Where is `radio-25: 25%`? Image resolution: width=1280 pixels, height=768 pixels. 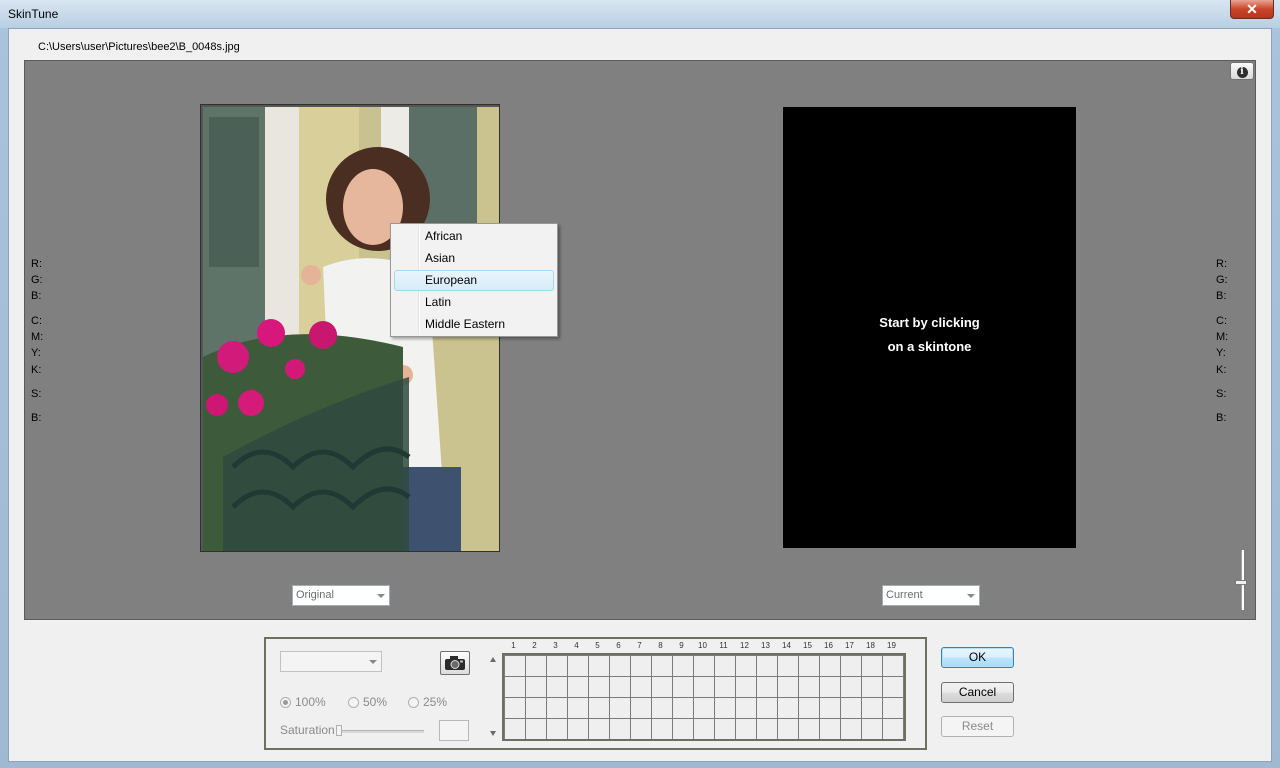 radio-25: 25% is located at coordinates (427, 702).